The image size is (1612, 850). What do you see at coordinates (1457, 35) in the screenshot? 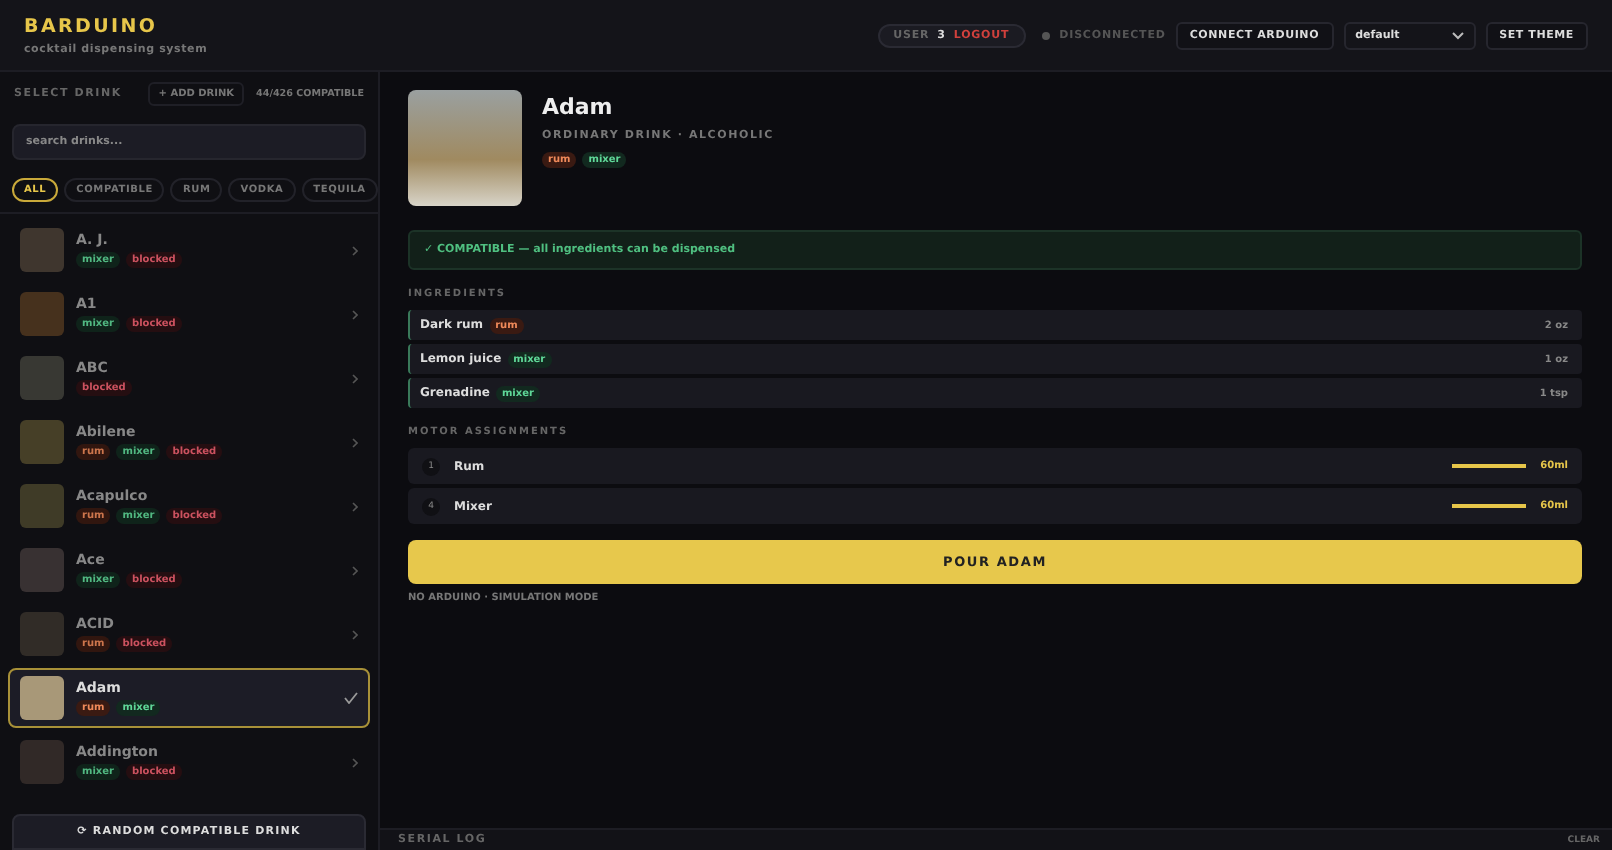
I see `caret-icon` at bounding box center [1457, 35].